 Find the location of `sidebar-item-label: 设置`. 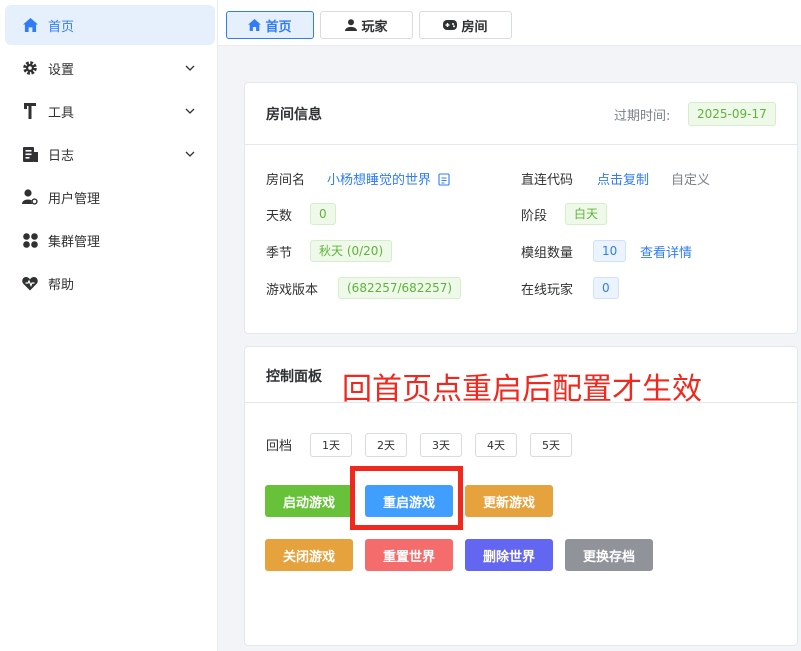

sidebar-item-label: 设置 is located at coordinates (61, 70).